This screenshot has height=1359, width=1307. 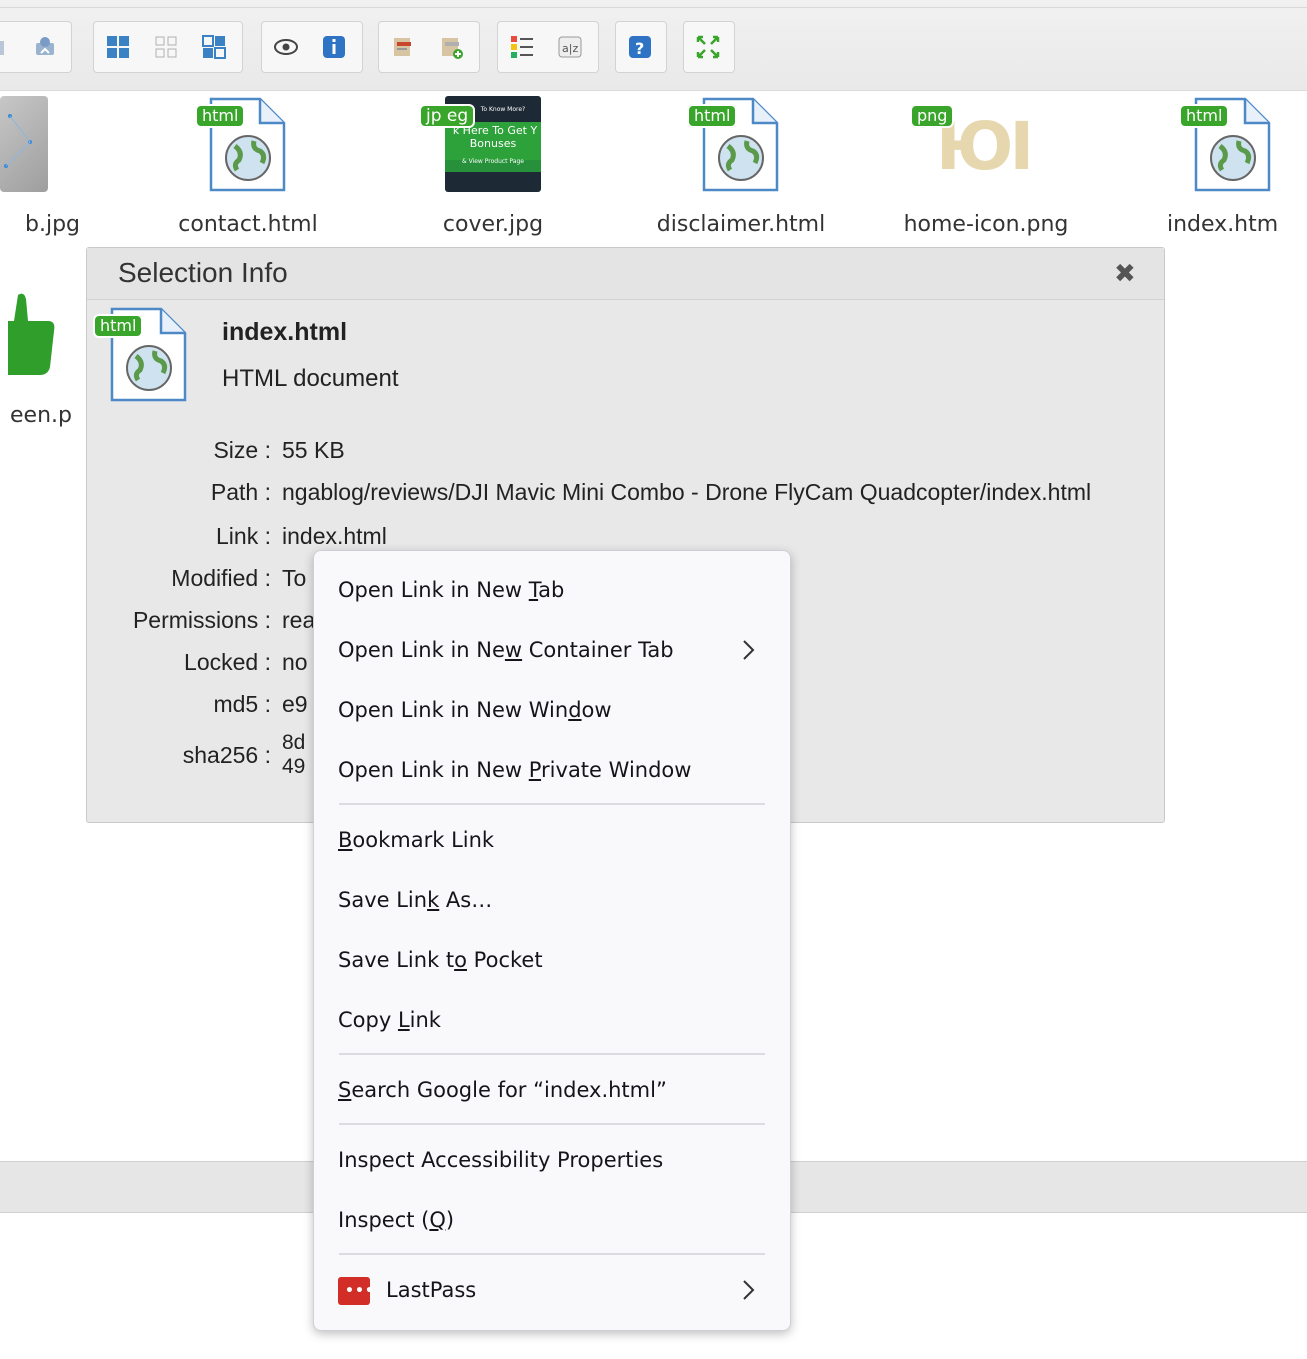 What do you see at coordinates (45, 47) in the screenshot?
I see `refresh-icon` at bounding box center [45, 47].